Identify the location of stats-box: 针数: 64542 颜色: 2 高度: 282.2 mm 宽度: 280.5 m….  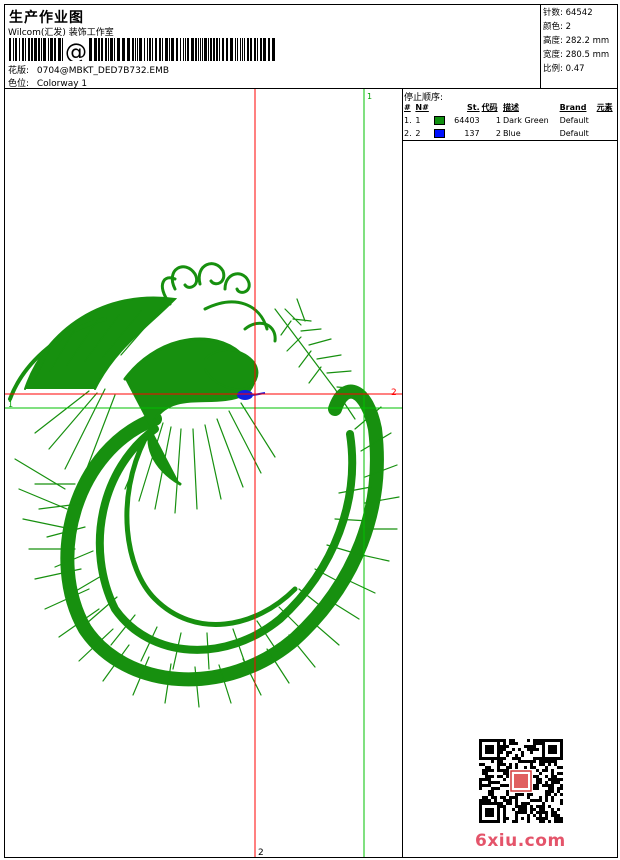
(578, 47).